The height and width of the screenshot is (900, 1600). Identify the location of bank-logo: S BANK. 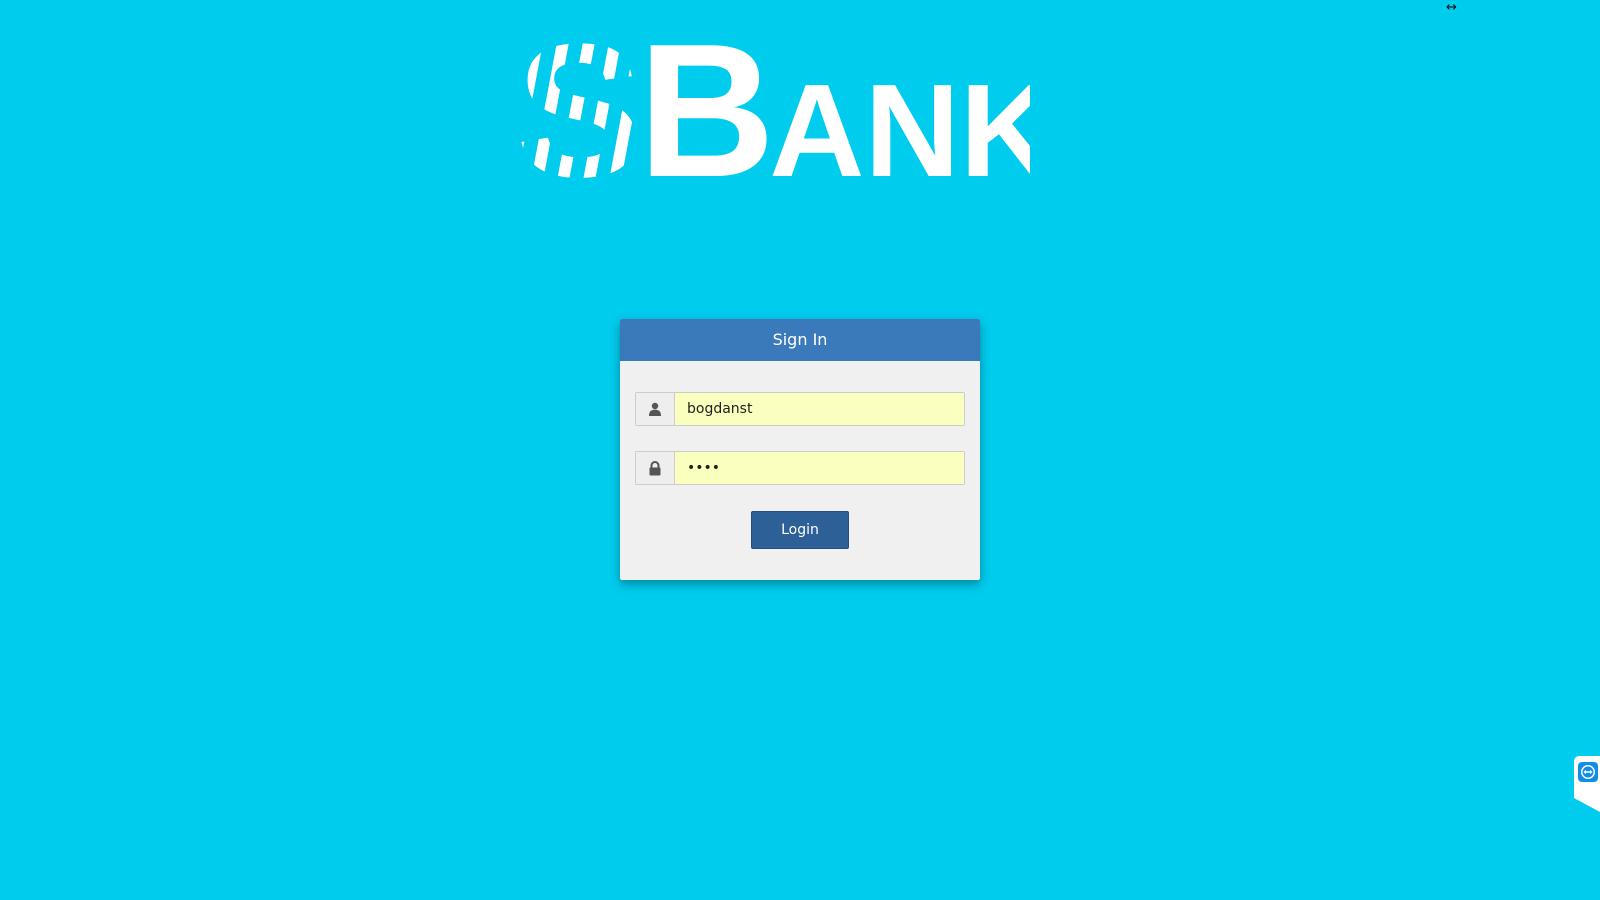
(775, 111).